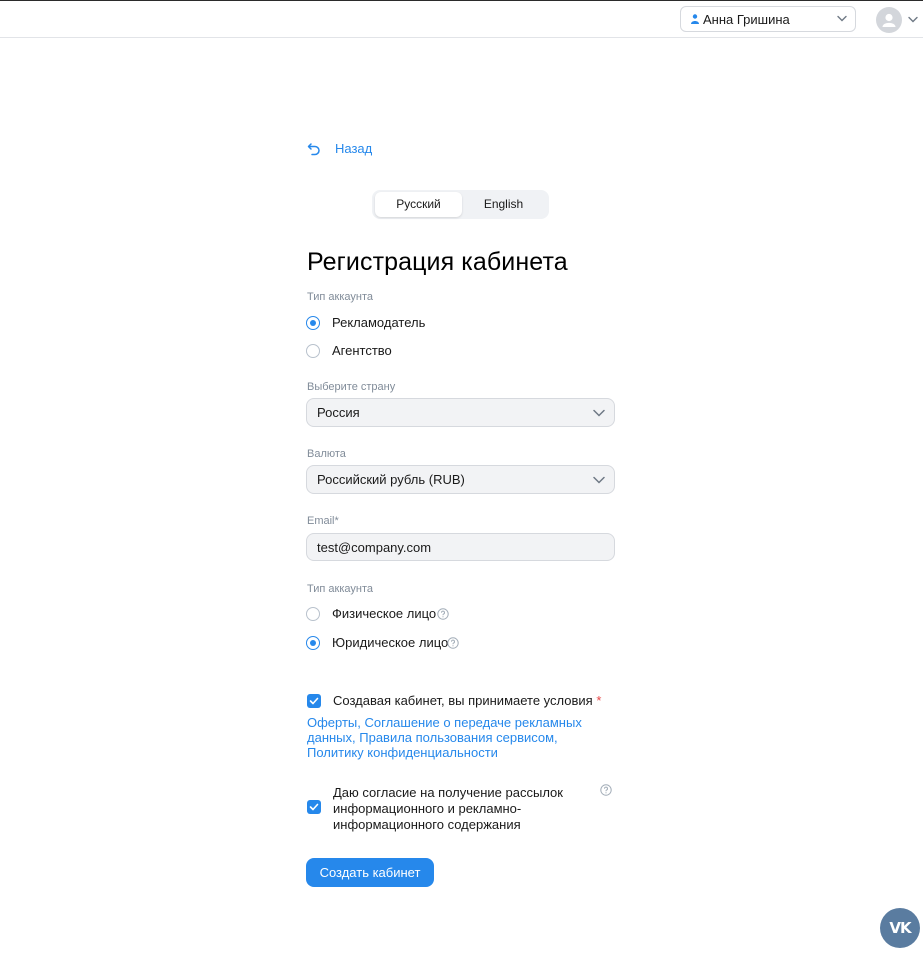 The image size is (923, 964). What do you see at coordinates (390, 642) in the screenshot?
I see `radio-label: Юридическое лицо` at bounding box center [390, 642].